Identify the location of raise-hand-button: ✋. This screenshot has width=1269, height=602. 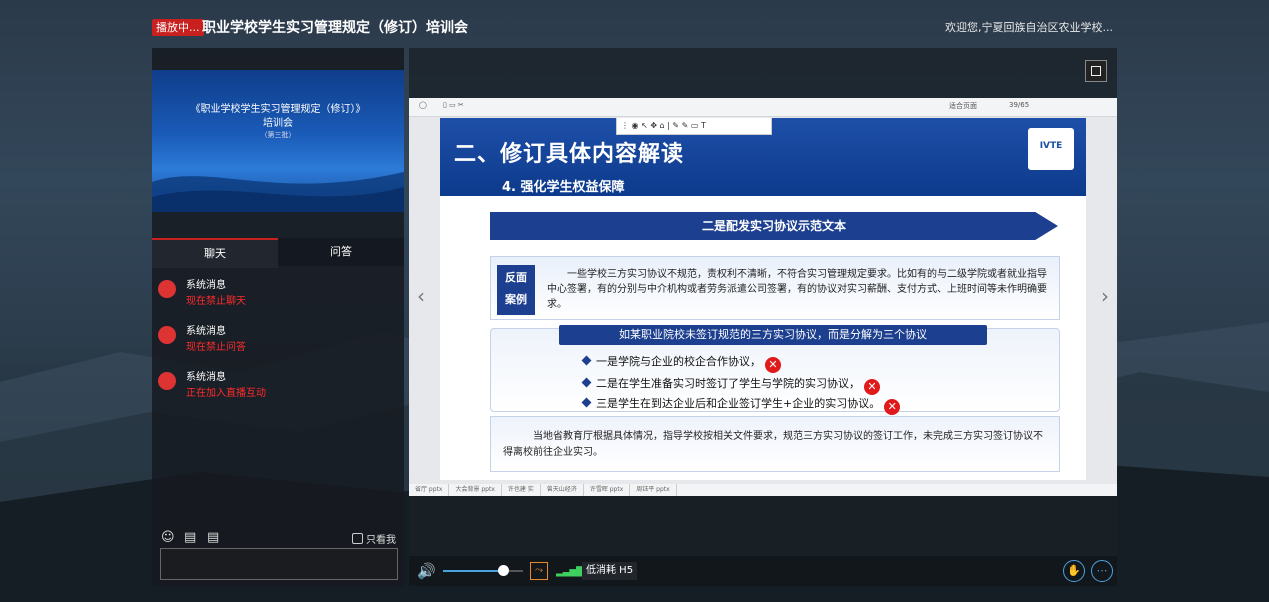
(1074, 571).